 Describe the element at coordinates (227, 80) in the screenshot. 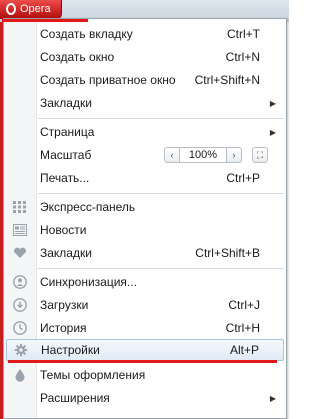

I see `menu-item-shortcut: Ctrl+Shift+N` at that location.